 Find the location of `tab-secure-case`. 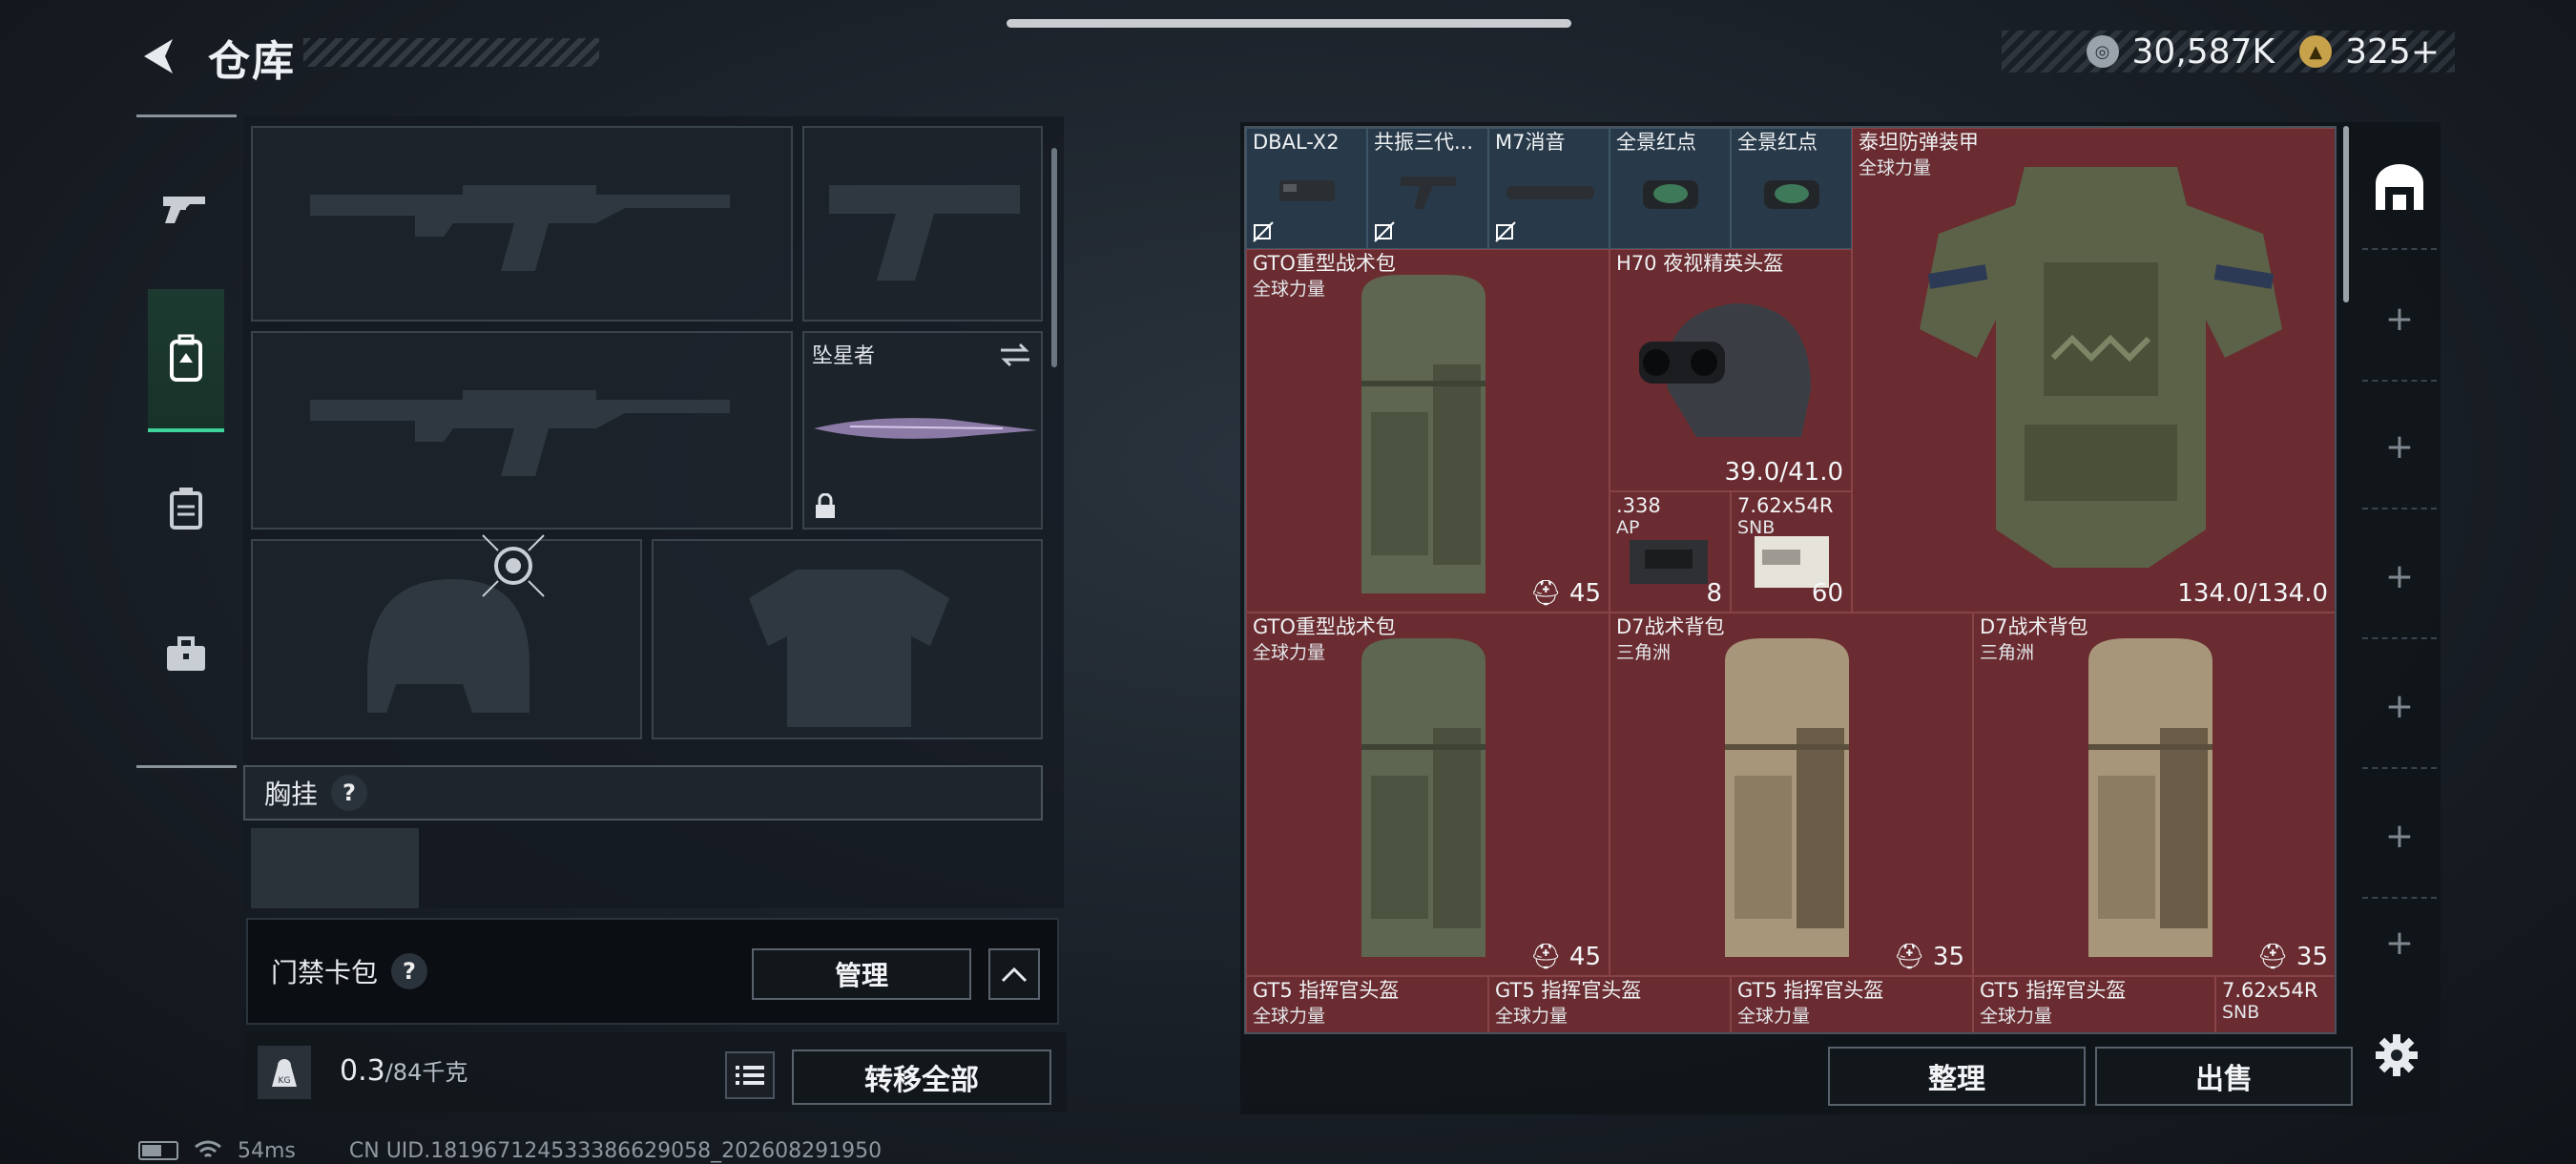

tab-secure-case is located at coordinates (186, 654).